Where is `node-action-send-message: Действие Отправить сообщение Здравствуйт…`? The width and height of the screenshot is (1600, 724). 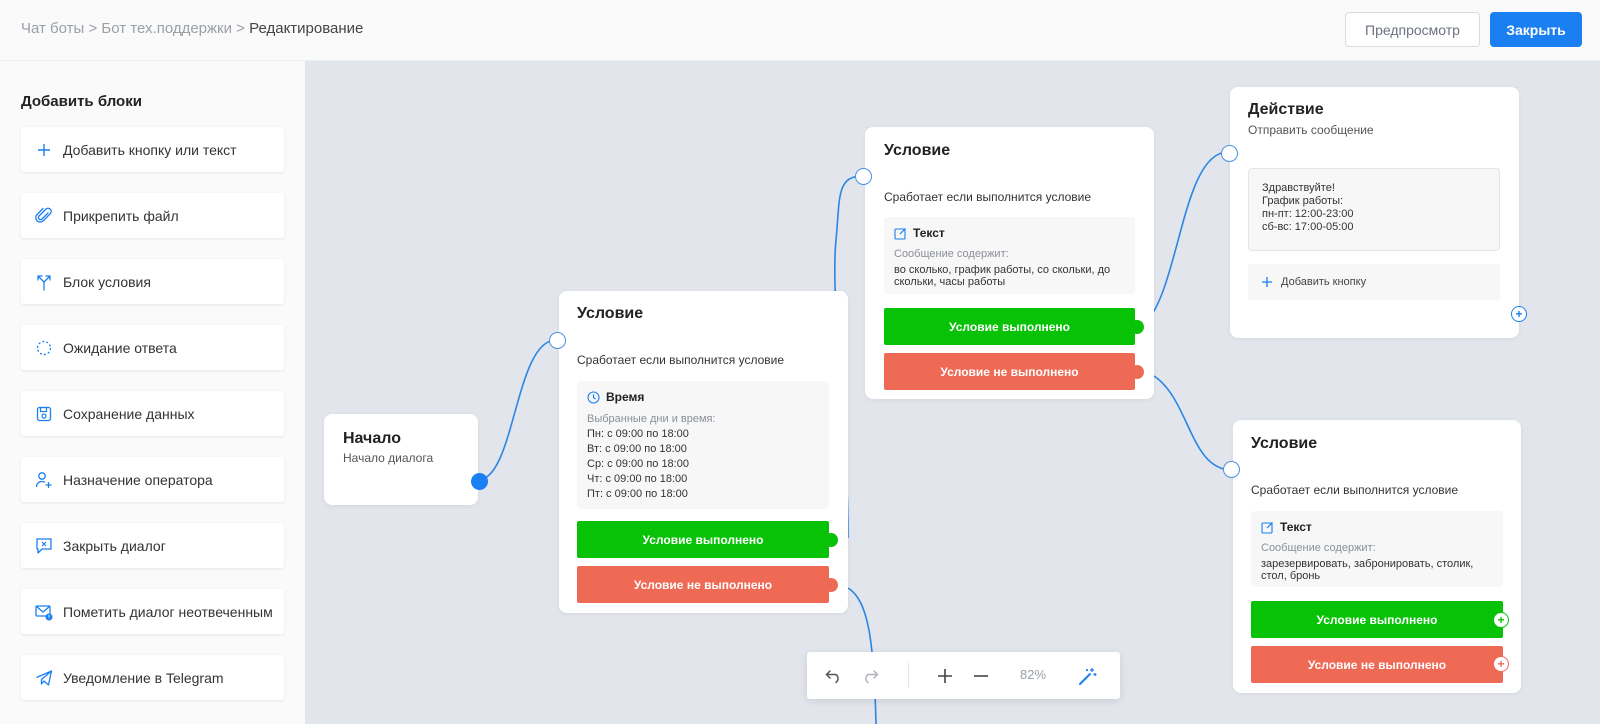 node-action-send-message: Действие Отправить сообщение Здравствуйт… is located at coordinates (1374, 212).